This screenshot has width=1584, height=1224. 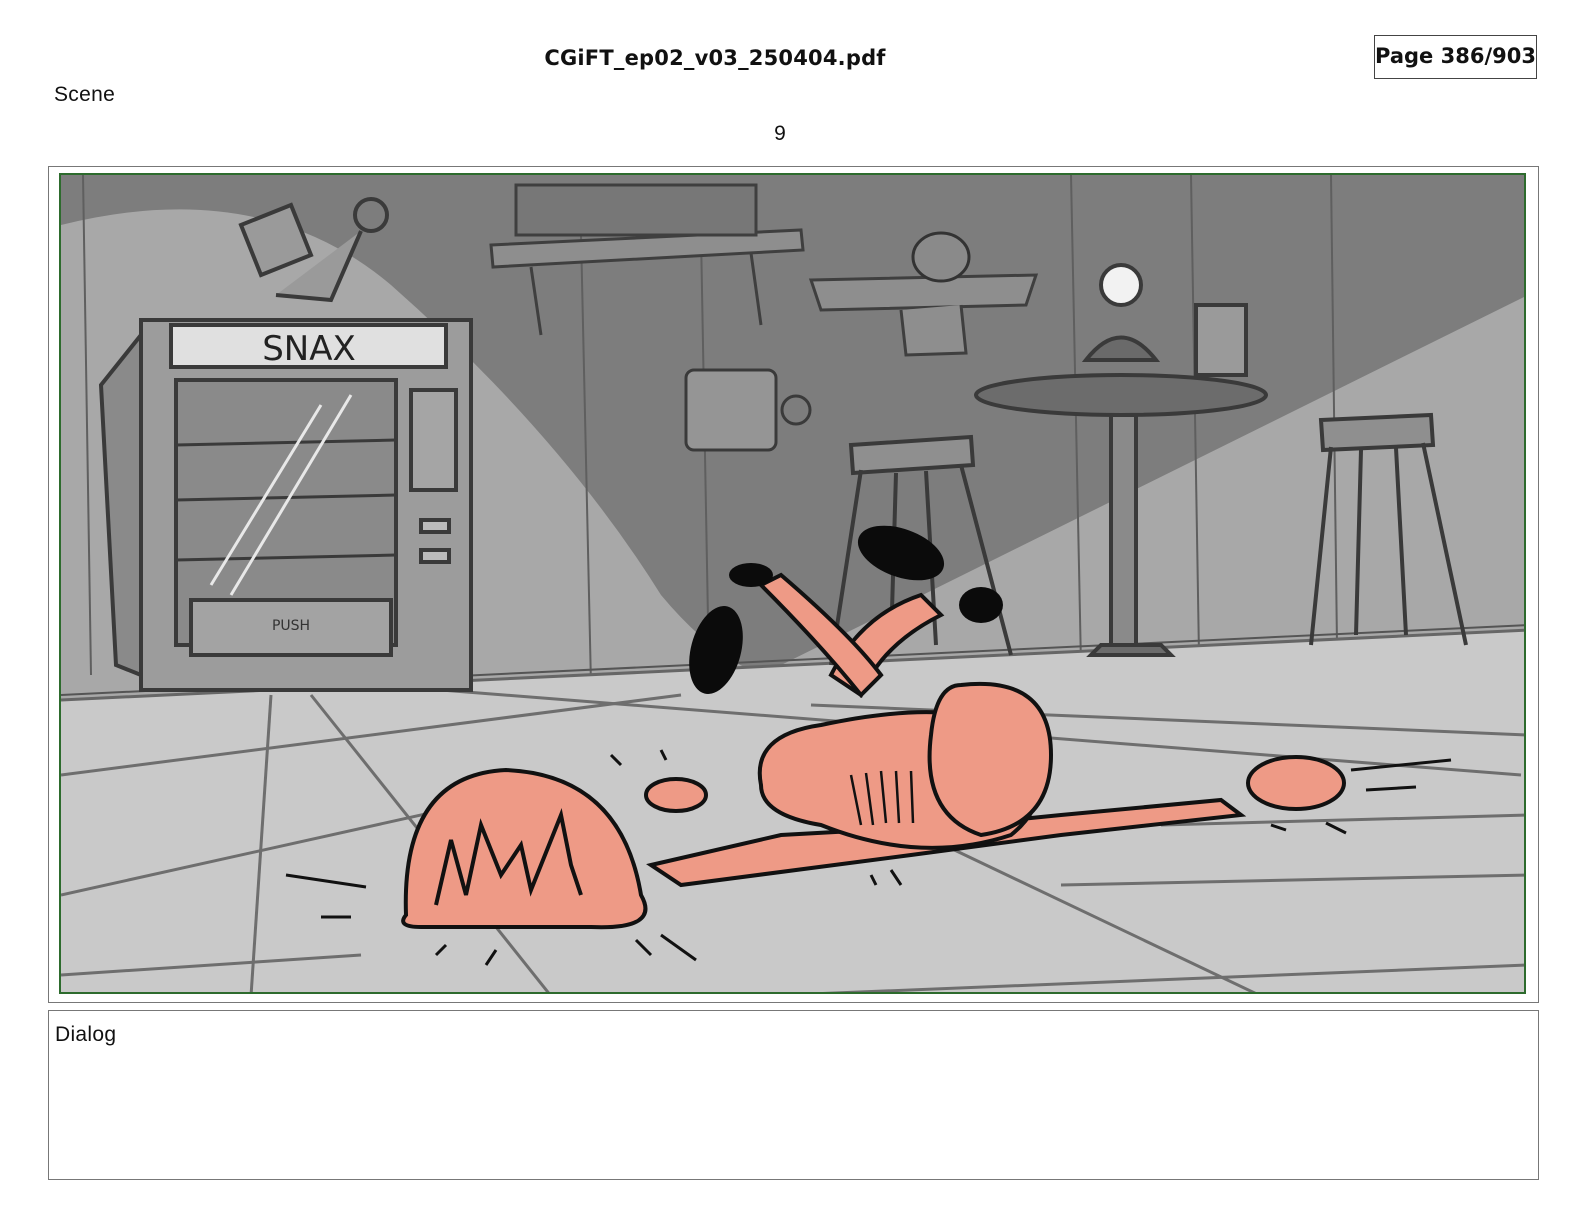 I want to click on snax-sign: SNAX, so click(x=309, y=349).